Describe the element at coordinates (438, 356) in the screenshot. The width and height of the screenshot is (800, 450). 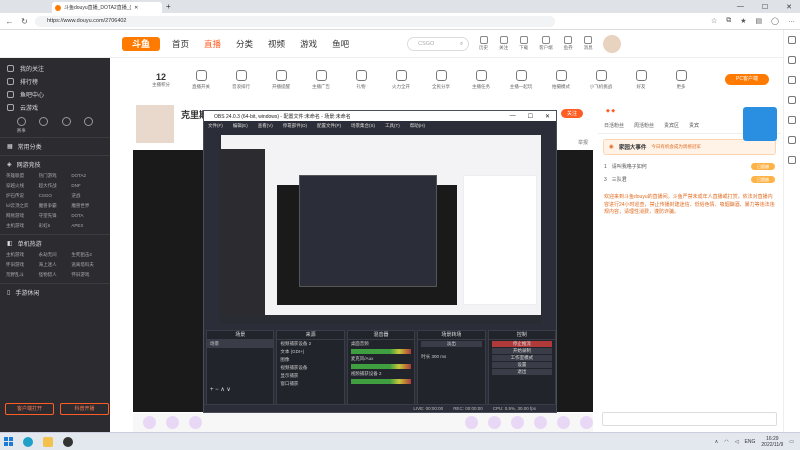
I see `duration-input: 300 ms` at that location.